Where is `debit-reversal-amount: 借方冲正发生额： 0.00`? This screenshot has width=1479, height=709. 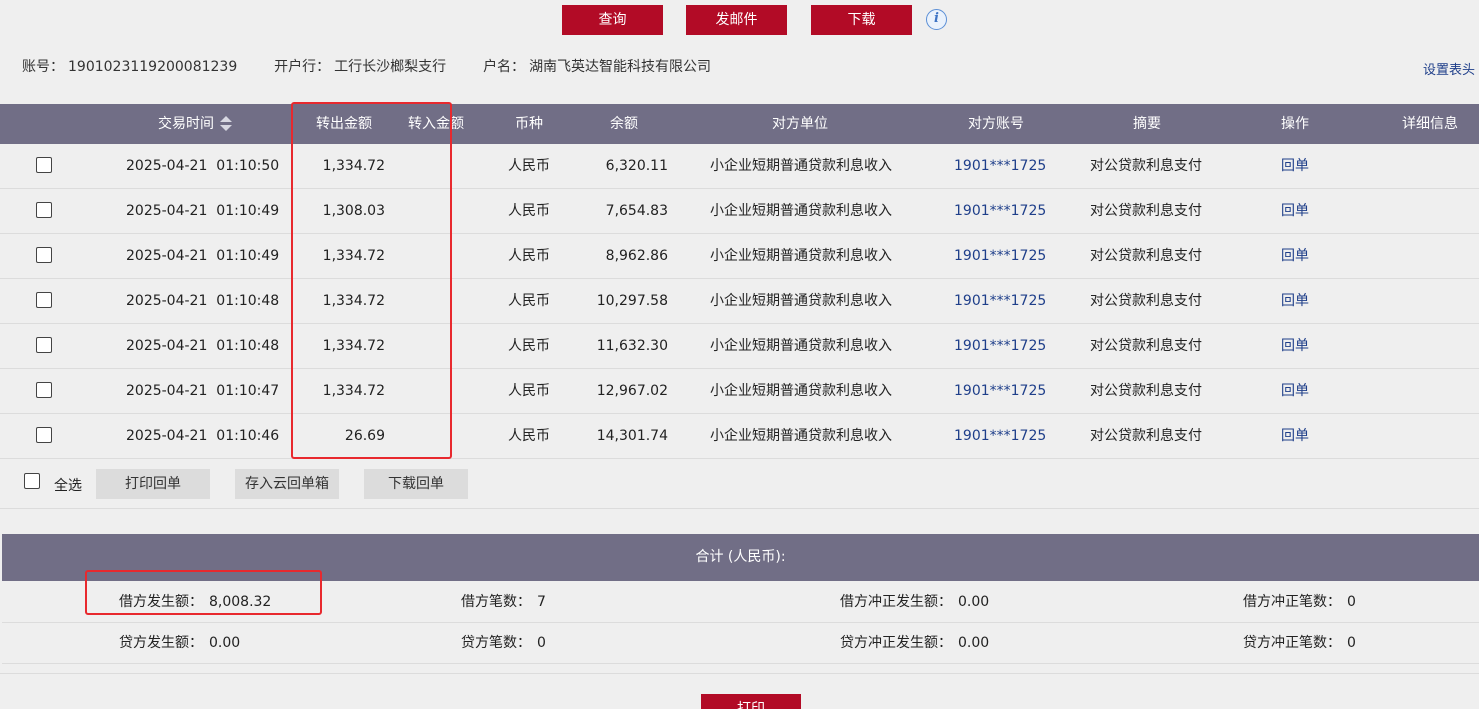
debit-reversal-amount: 借方冲正发生额： 0.00 is located at coordinates (914, 602).